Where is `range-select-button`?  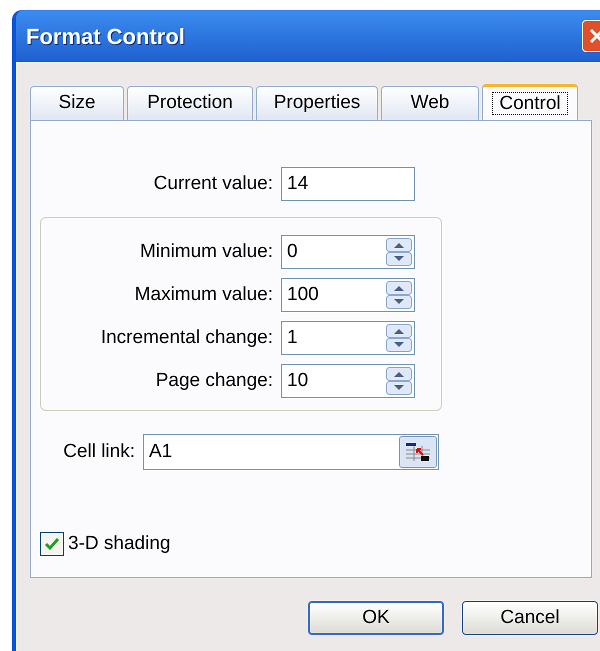 range-select-button is located at coordinates (418, 452).